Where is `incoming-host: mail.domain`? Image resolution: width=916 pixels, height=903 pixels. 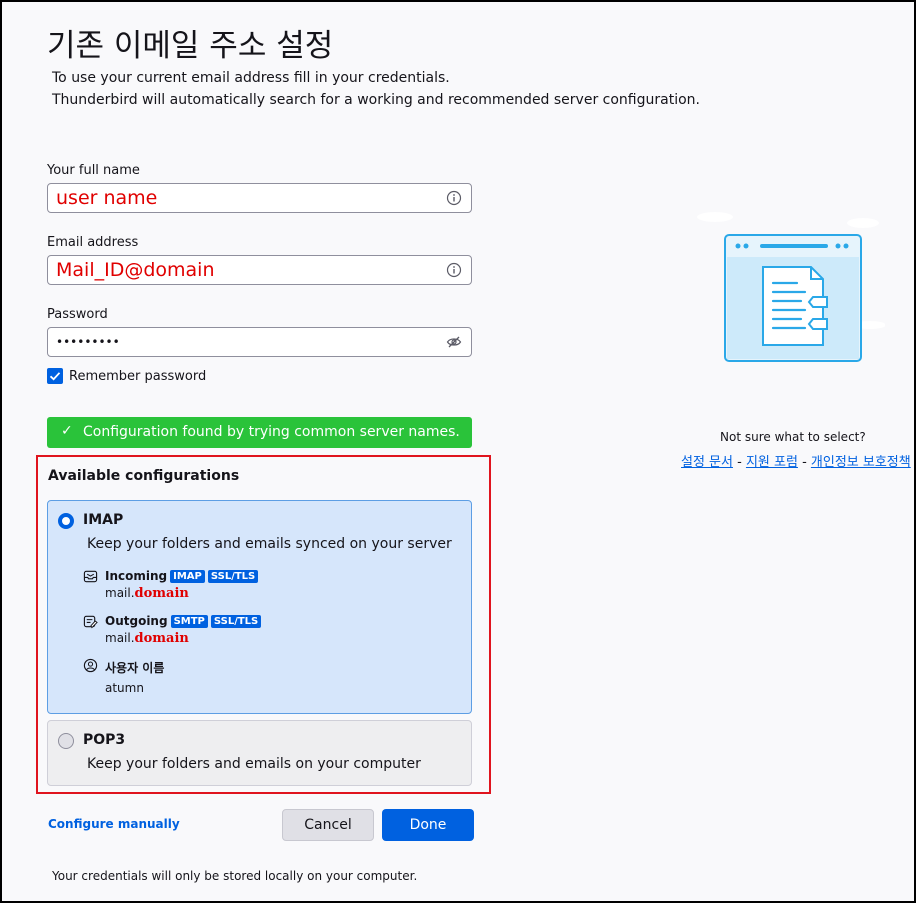
incoming-host: mail.domain is located at coordinates (147, 593).